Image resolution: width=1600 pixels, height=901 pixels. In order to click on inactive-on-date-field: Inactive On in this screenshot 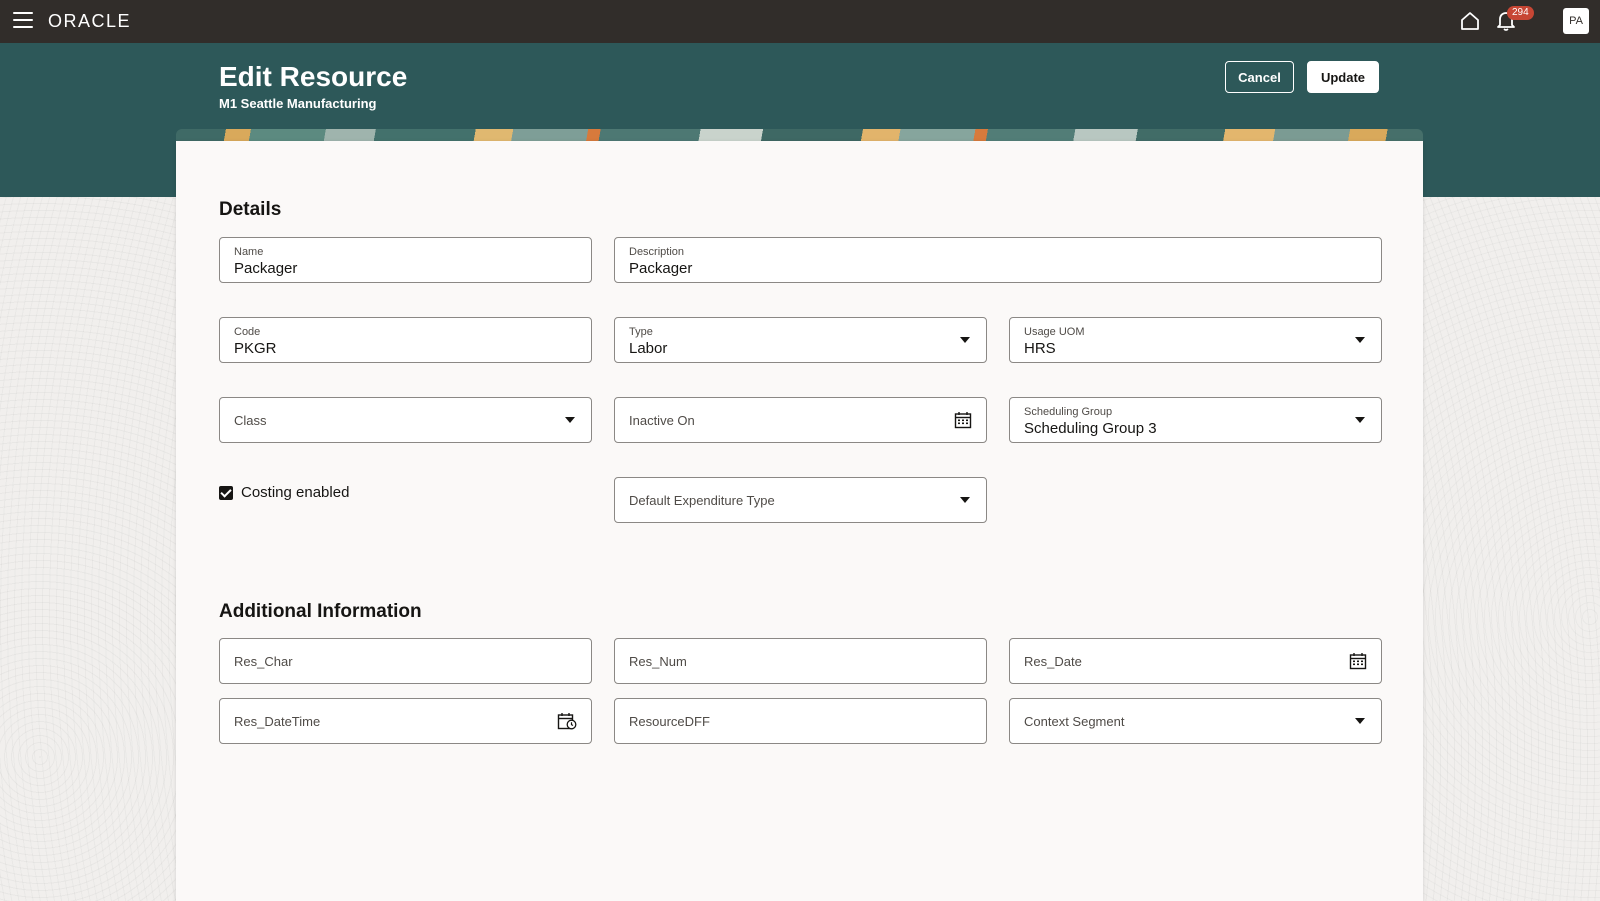, I will do `click(800, 420)`.